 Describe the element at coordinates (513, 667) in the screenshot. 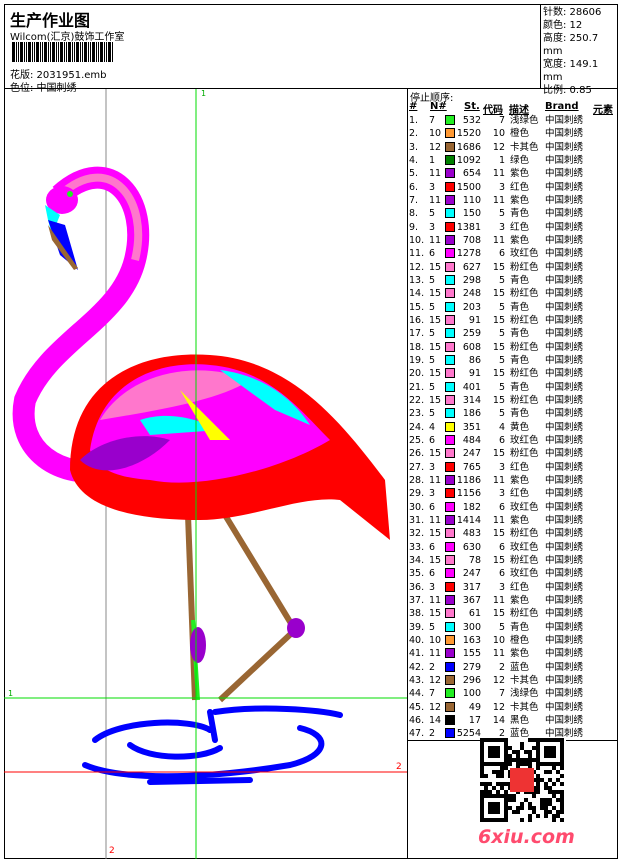

I see `table-row: 42. 2 279 2 蓝色 中国刺绣` at that location.